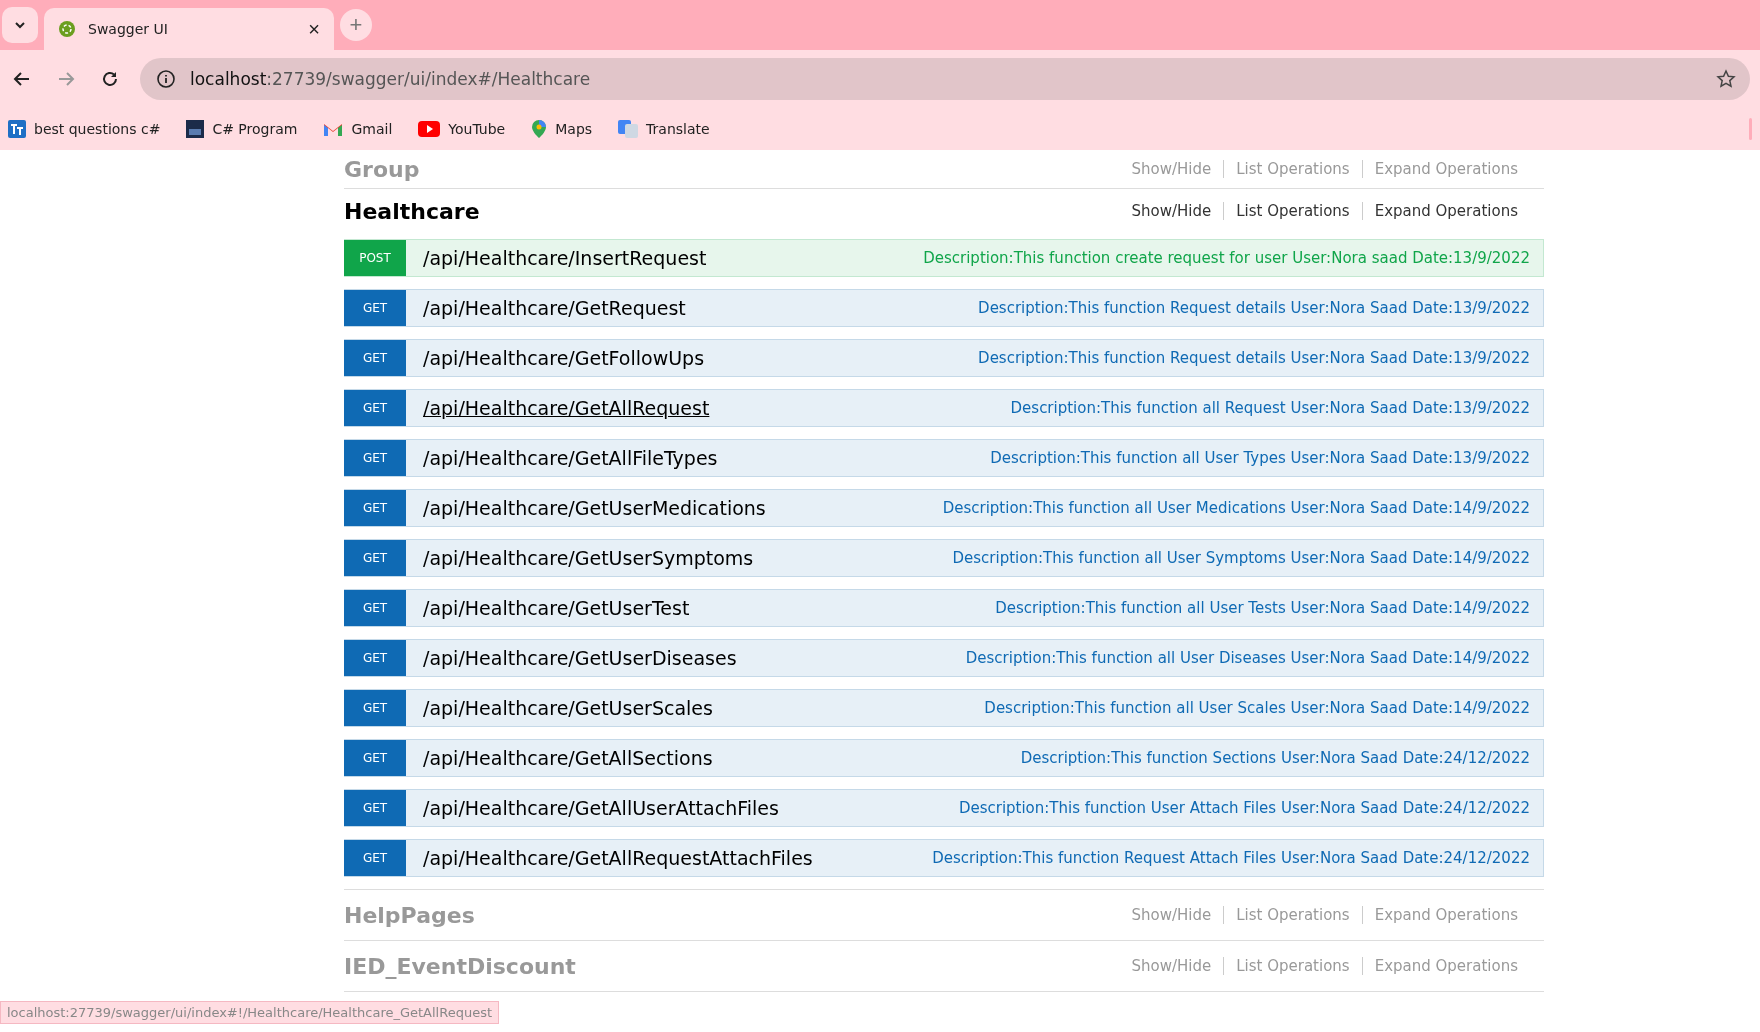 The width and height of the screenshot is (1760, 1032). Describe the element at coordinates (1726, 79) in the screenshot. I see `star-icon` at that location.